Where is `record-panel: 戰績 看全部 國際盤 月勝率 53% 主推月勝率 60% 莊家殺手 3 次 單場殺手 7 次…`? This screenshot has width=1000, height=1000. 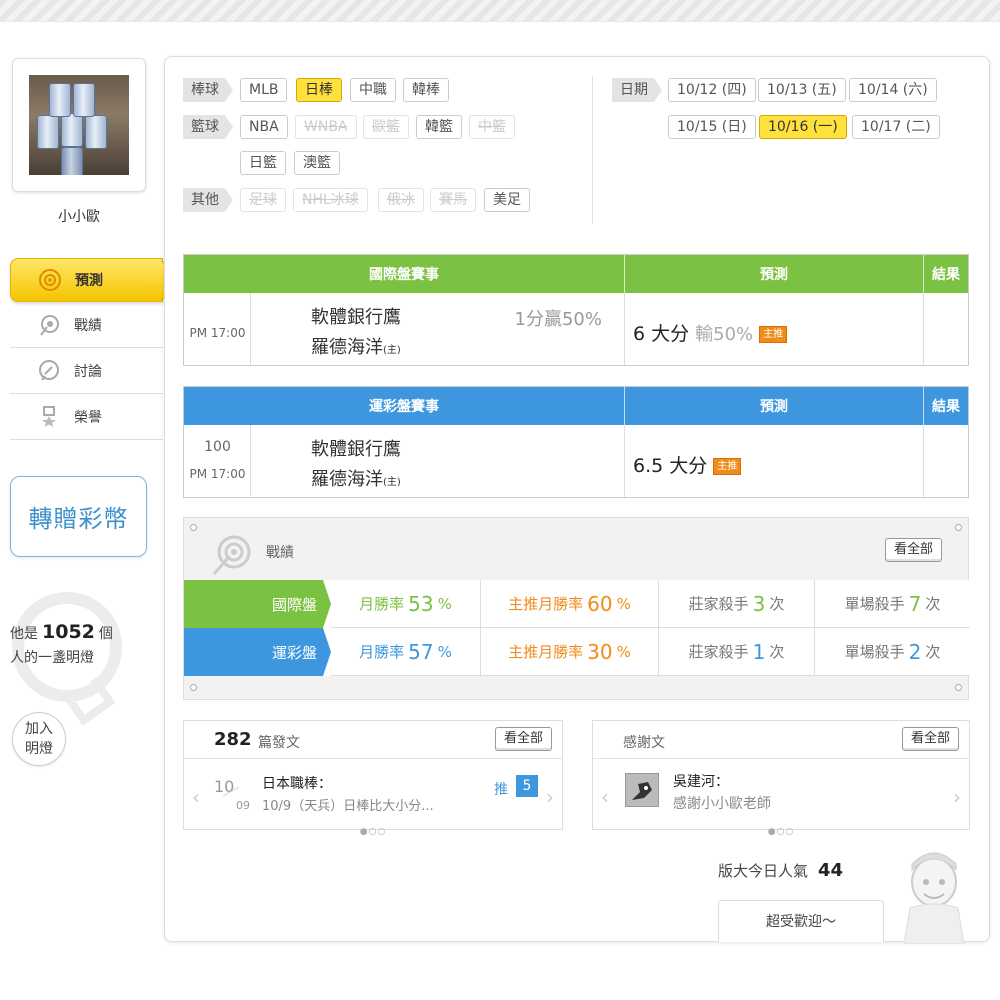 record-panel: 戰績 看全部 國際盤 月勝率 53% 主推月勝率 60% 莊家殺手 3 次 單場殺手 7 次… is located at coordinates (576, 608).